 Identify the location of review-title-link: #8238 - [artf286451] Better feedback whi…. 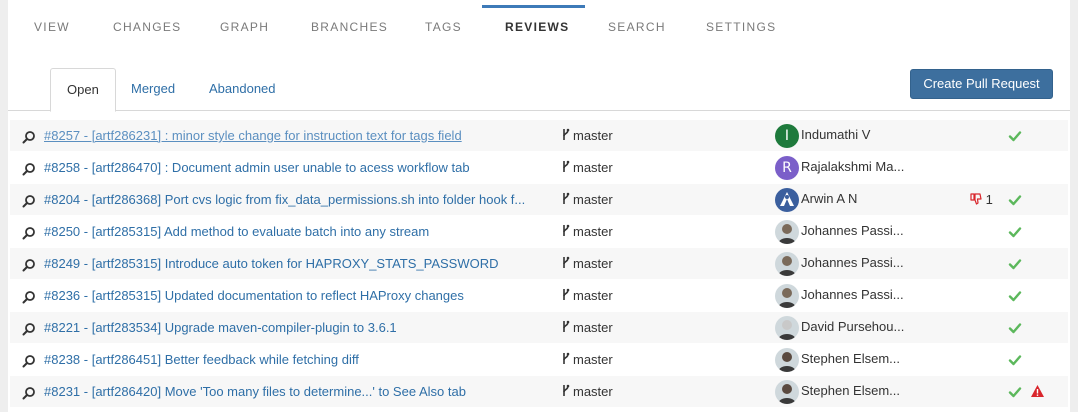
(289, 359).